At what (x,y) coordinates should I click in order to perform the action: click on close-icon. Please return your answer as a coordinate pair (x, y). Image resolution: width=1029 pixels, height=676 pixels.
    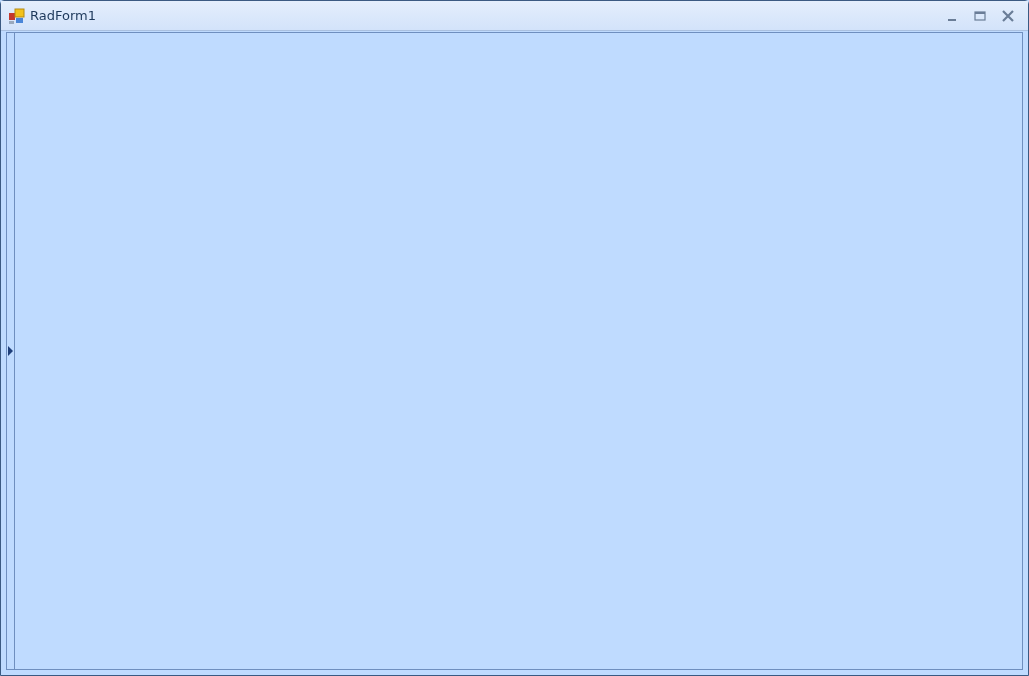
    Looking at the image, I should click on (1008, 15).